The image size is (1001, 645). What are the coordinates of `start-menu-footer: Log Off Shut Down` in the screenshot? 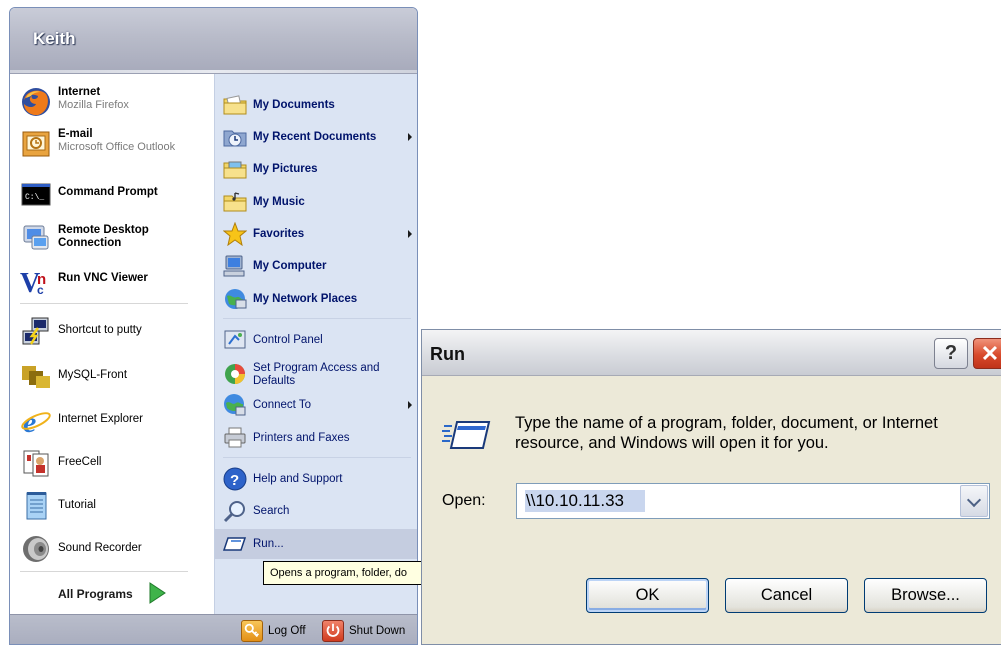 It's located at (213, 629).